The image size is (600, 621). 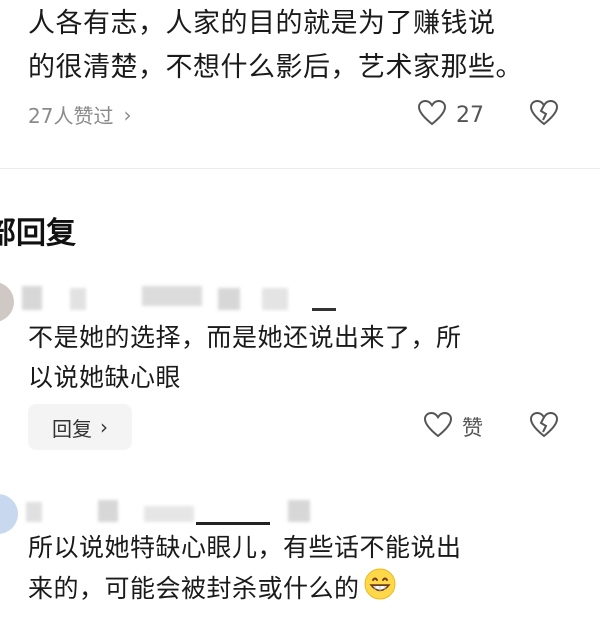 What do you see at coordinates (275, 67) in the screenshot?
I see `comment-text-line-2: 的很清楚，不想什么影后，艺术家那些。` at bounding box center [275, 67].